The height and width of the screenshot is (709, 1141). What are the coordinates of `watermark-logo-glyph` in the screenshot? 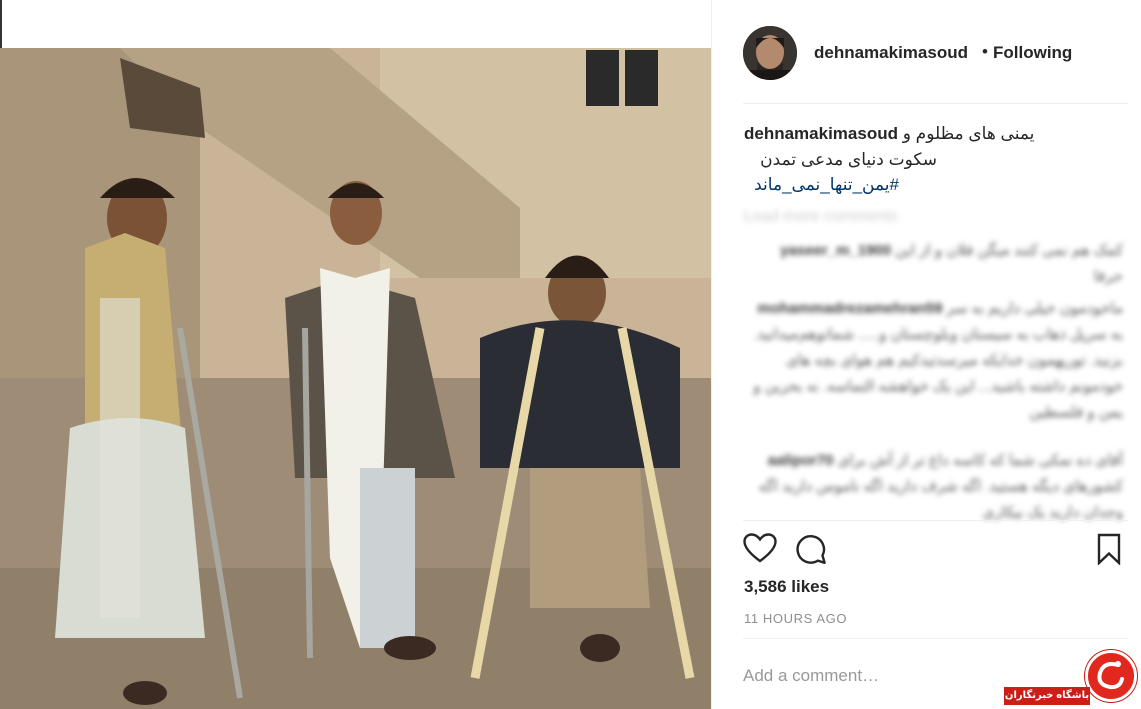 It's located at (1110, 675).